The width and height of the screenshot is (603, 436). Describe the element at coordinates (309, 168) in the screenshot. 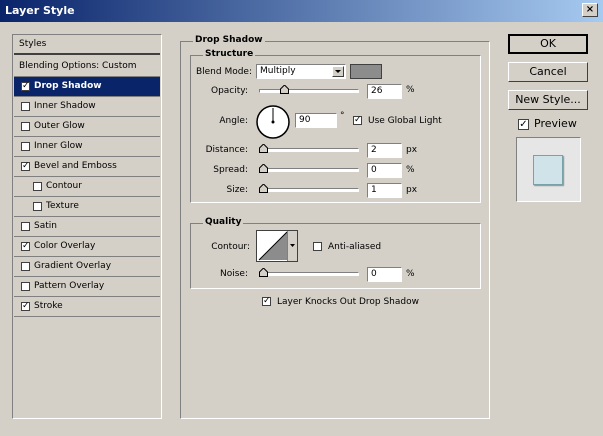

I see `spread-slider` at that location.